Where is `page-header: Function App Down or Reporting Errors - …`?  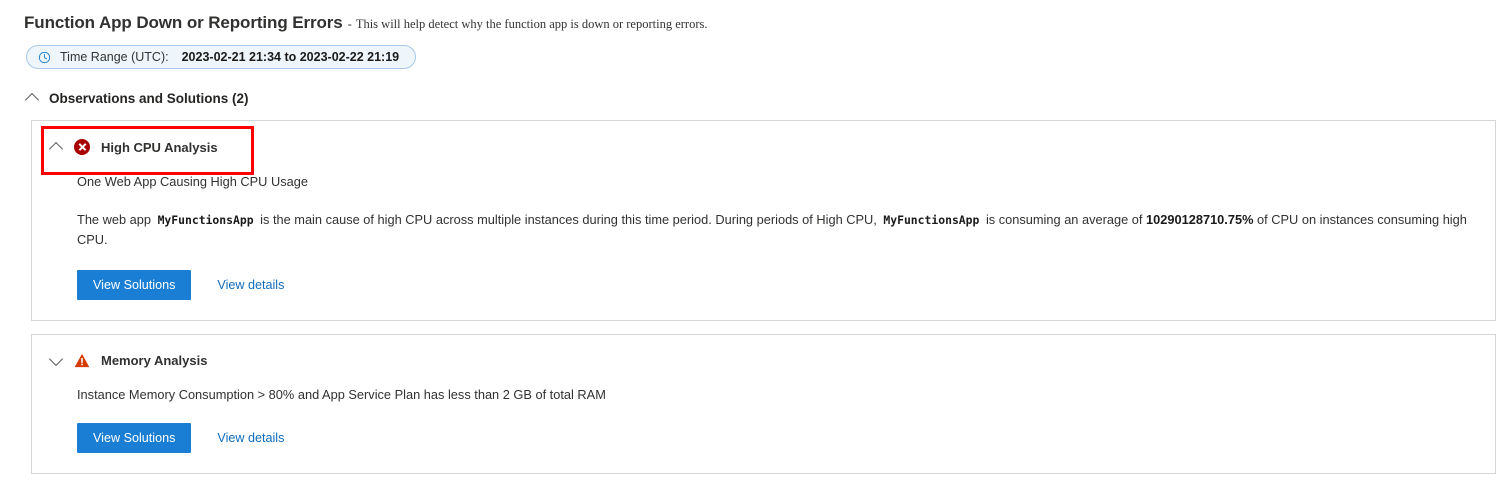 page-header: Function App Down or Reporting Errors - … is located at coordinates (754, 16).